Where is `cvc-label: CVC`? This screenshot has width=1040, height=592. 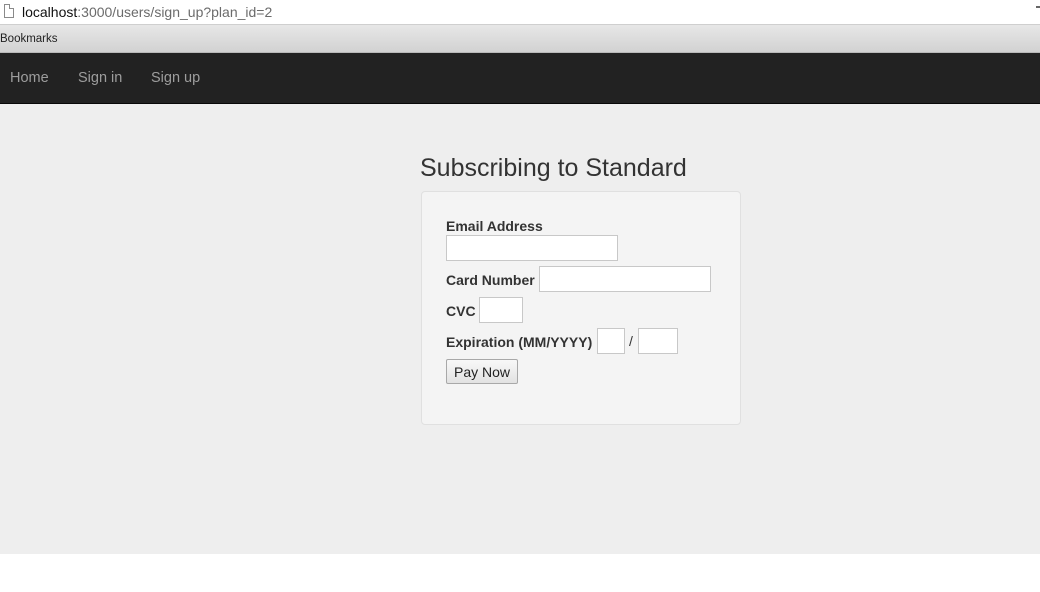 cvc-label: CVC is located at coordinates (461, 311).